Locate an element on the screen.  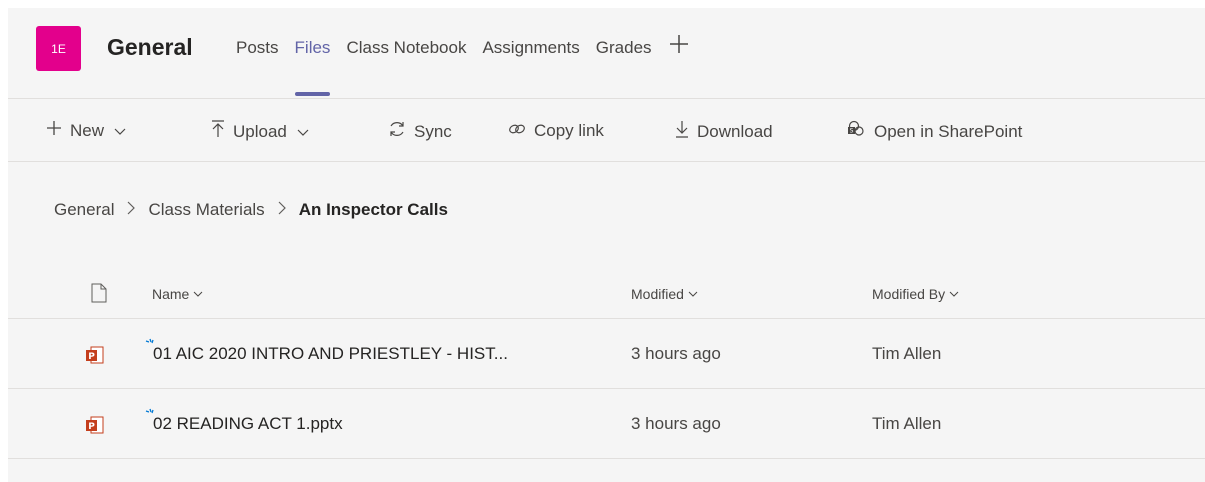
new-label: New is located at coordinates (87, 130).